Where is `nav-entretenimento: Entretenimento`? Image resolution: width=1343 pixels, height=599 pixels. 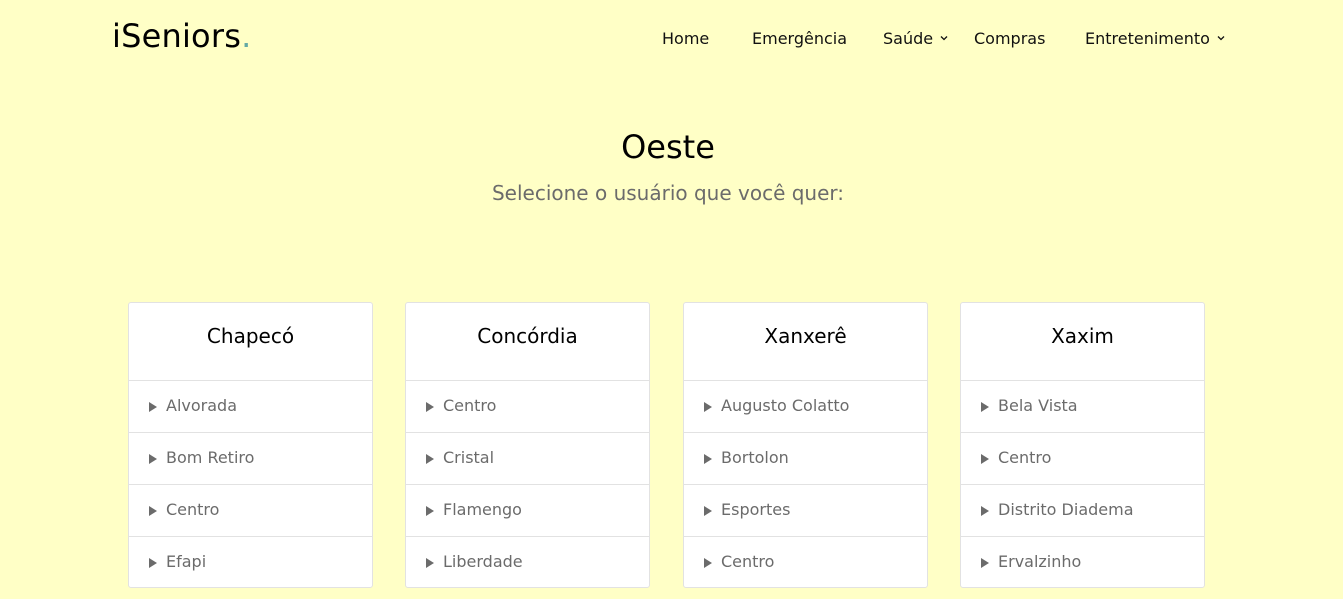 nav-entretenimento: Entretenimento is located at coordinates (1155, 38).